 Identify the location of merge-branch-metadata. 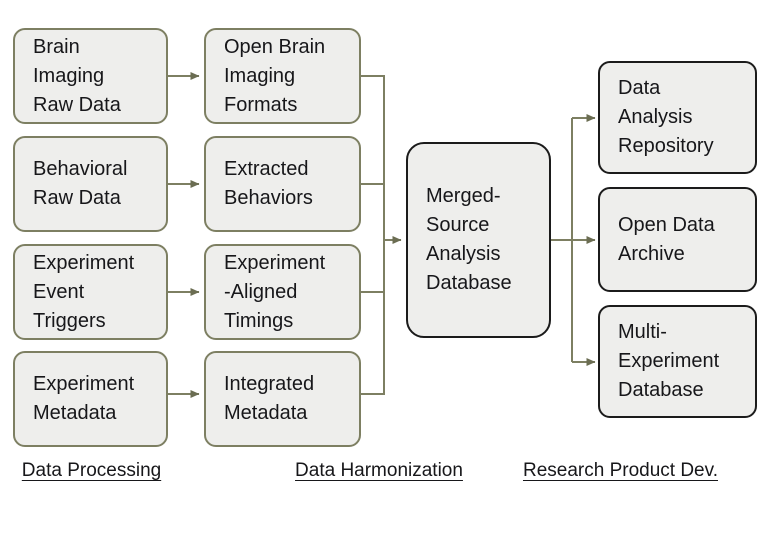
(373, 317).